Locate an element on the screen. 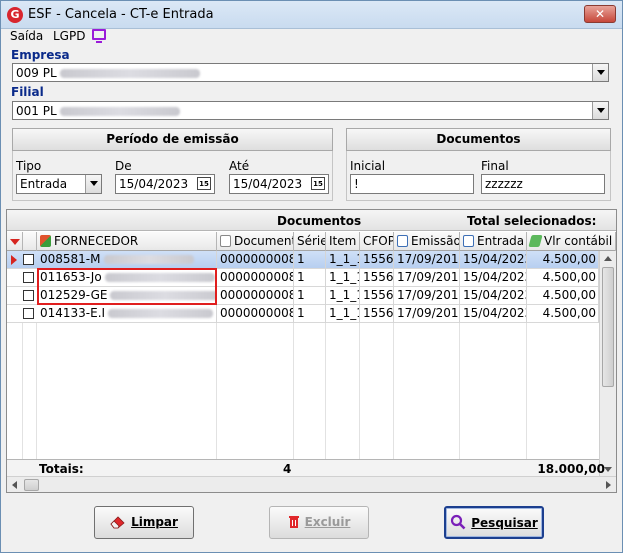 The width and height of the screenshot is (623, 553). col-cfop: CFOP is located at coordinates (377, 241).